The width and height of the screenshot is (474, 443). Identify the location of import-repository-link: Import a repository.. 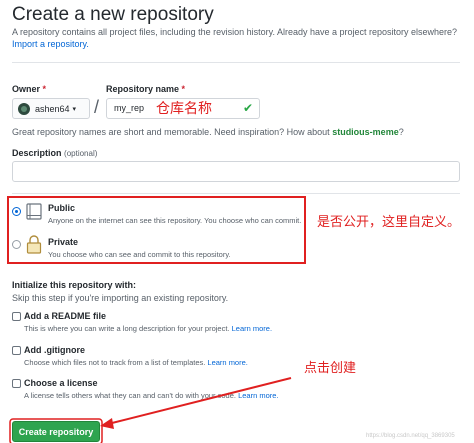
(50, 44).